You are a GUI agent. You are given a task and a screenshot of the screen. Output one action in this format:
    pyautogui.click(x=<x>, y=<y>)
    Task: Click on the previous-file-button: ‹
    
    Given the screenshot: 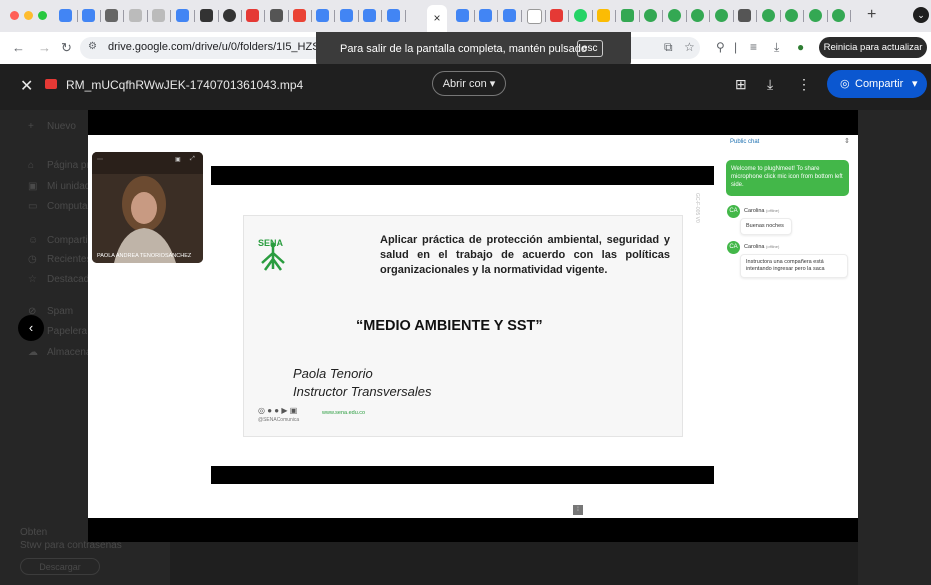 What is the action you would take?
    pyautogui.click(x=31, y=328)
    